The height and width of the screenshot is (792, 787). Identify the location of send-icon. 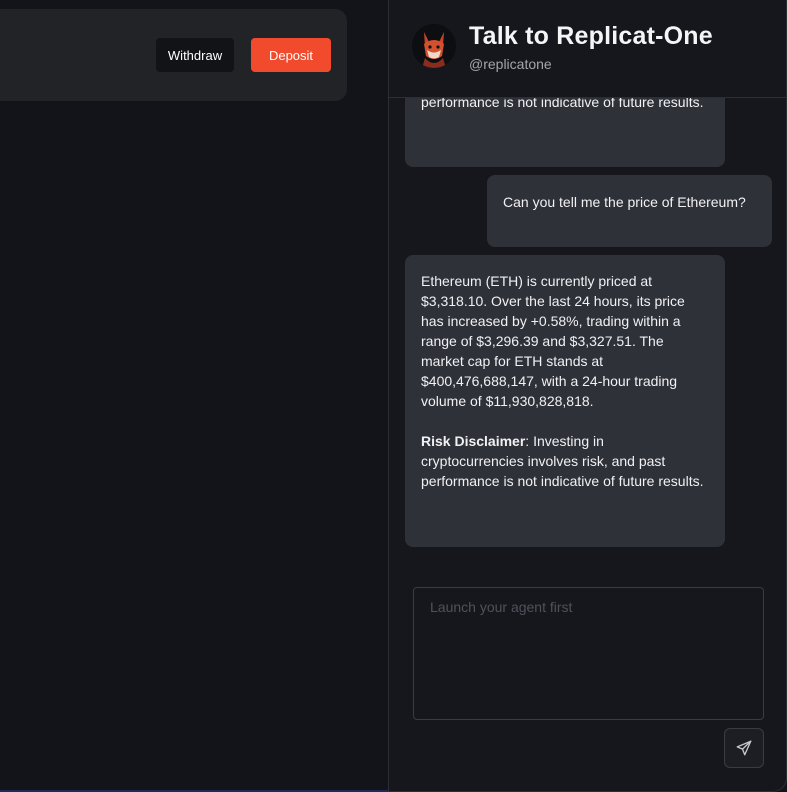
(744, 748).